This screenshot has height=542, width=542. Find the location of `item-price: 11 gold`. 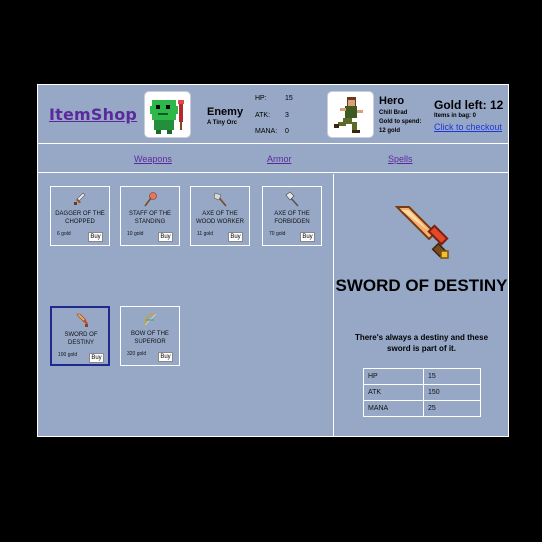

item-price: 11 gold is located at coordinates (205, 234).